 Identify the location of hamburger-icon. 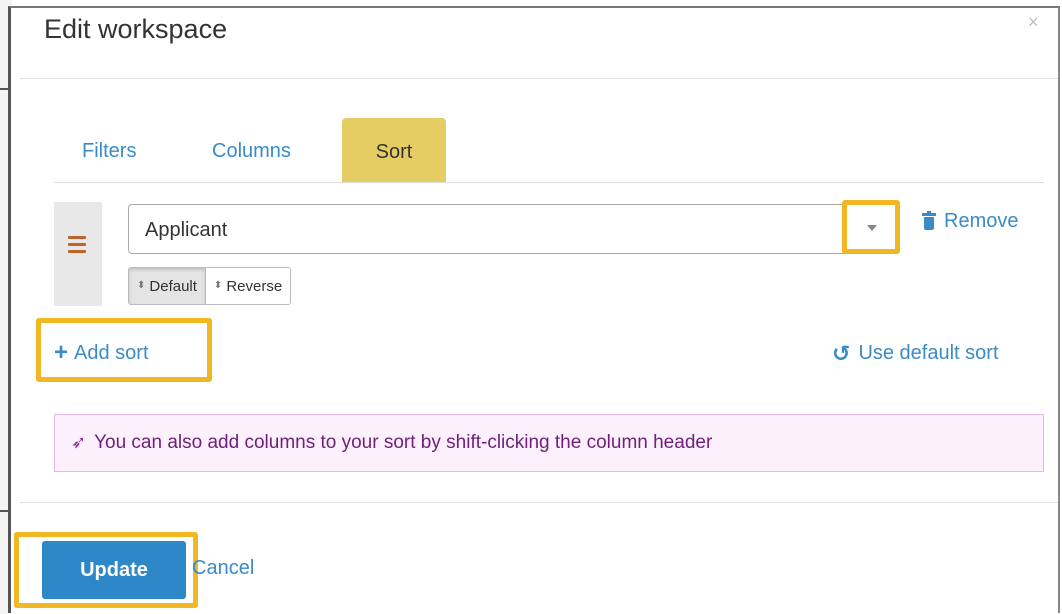
(77, 246).